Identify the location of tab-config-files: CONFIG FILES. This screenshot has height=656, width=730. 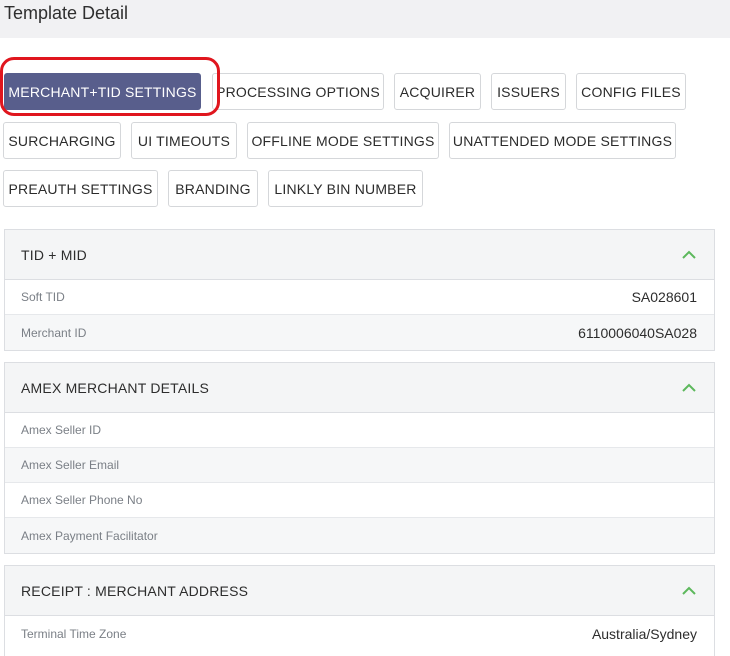
(631, 91).